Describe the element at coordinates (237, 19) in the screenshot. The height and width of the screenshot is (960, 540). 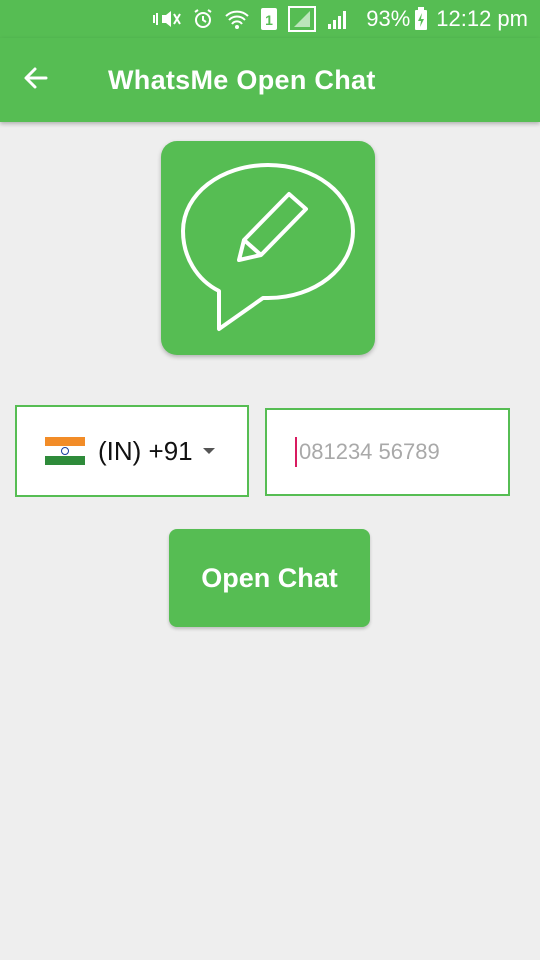
I see `wifi-icon` at that location.